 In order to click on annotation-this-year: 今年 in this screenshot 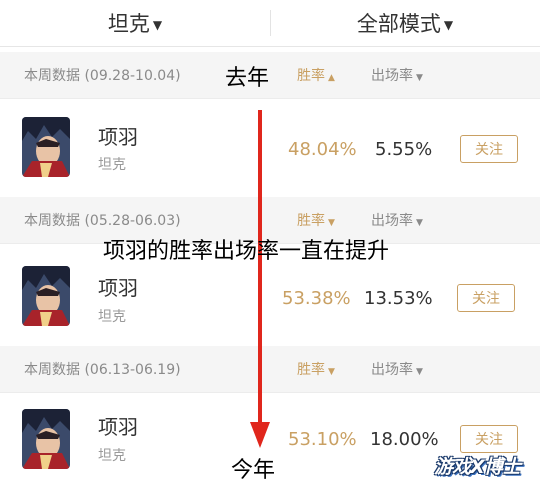, I will do `click(253, 470)`.